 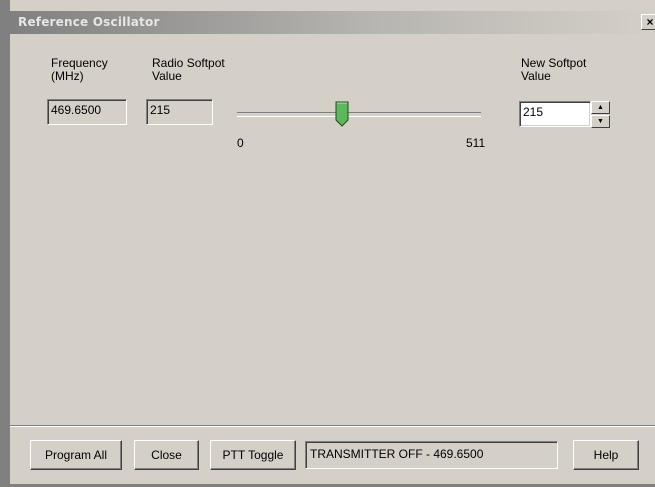 I want to click on softpot-slider-track, so click(x=359, y=114).